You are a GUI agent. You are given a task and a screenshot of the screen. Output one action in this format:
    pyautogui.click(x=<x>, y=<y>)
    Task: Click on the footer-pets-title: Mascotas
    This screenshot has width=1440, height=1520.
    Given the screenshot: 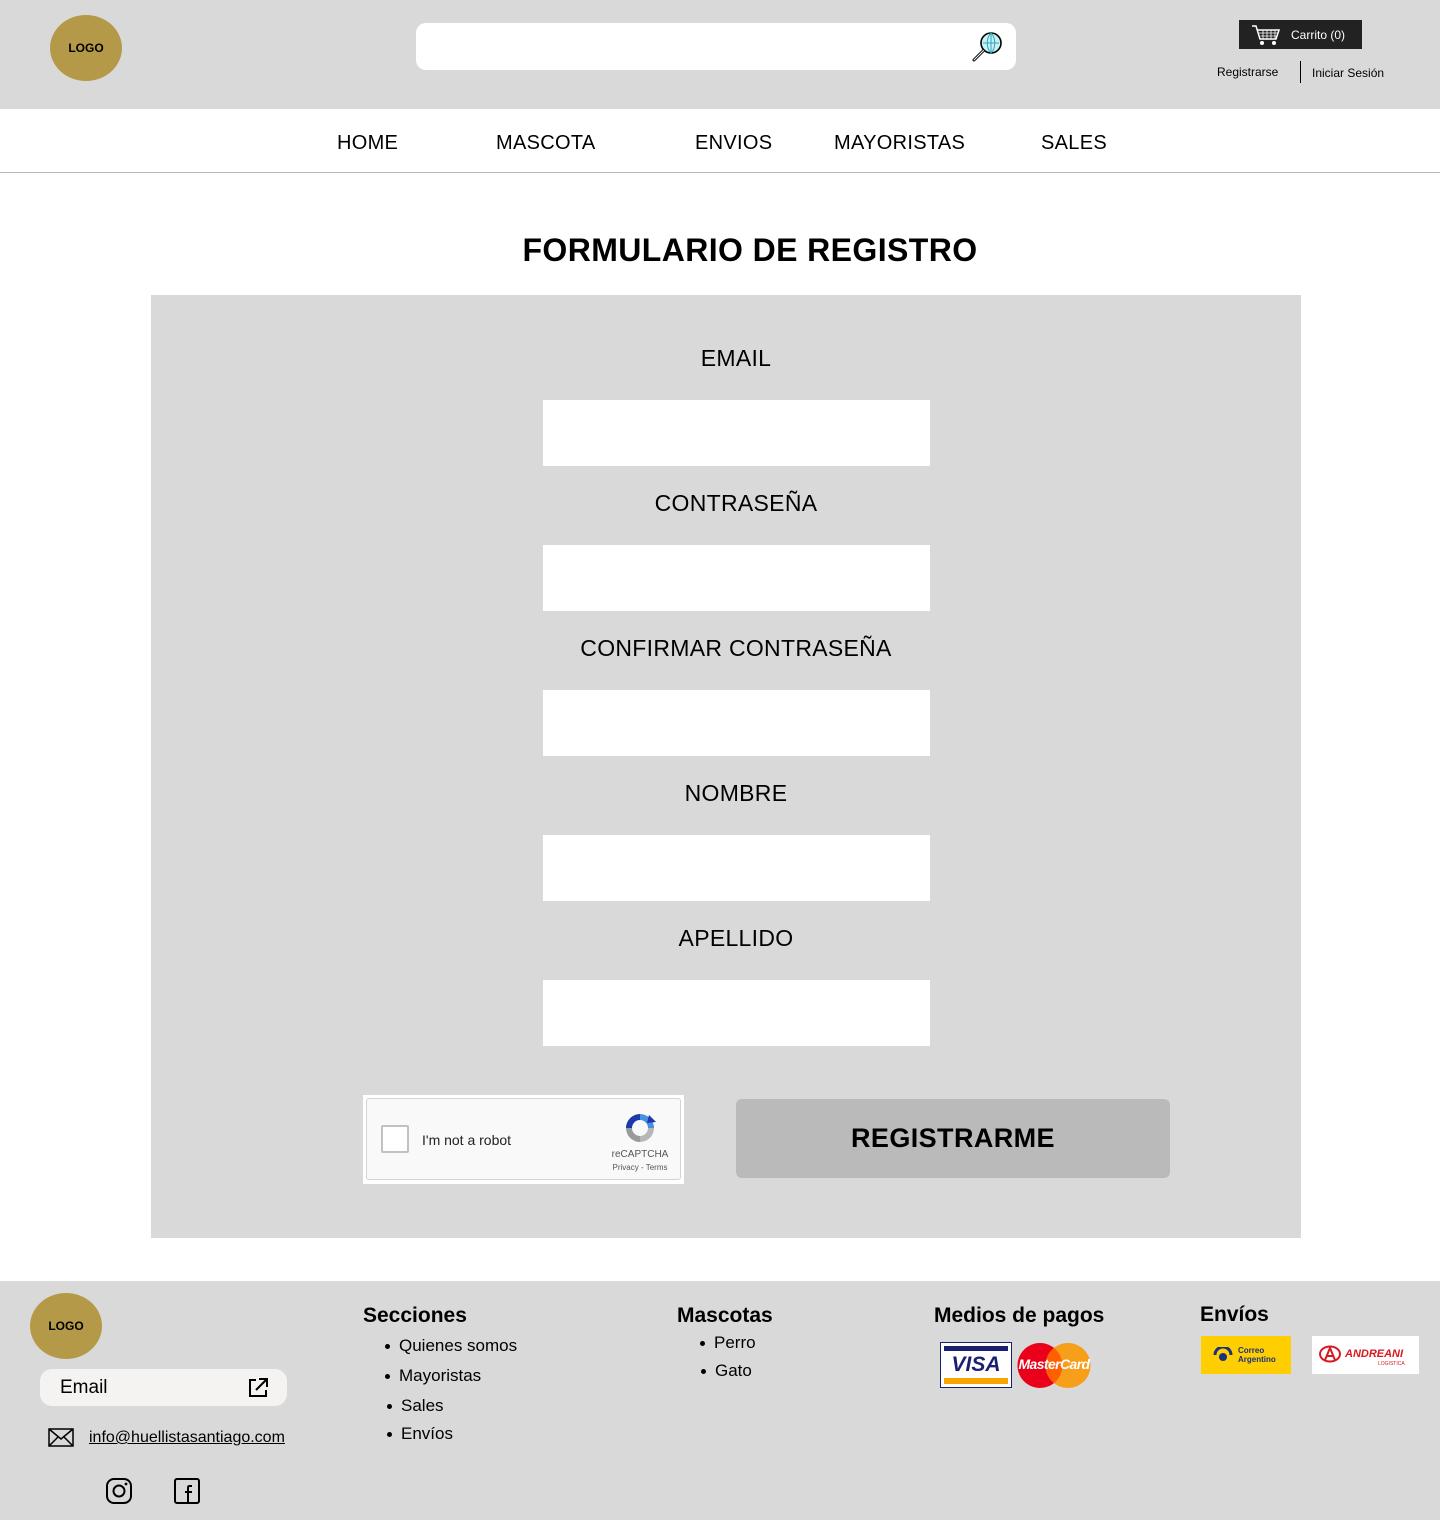 What is the action you would take?
    pyautogui.click(x=725, y=1315)
    